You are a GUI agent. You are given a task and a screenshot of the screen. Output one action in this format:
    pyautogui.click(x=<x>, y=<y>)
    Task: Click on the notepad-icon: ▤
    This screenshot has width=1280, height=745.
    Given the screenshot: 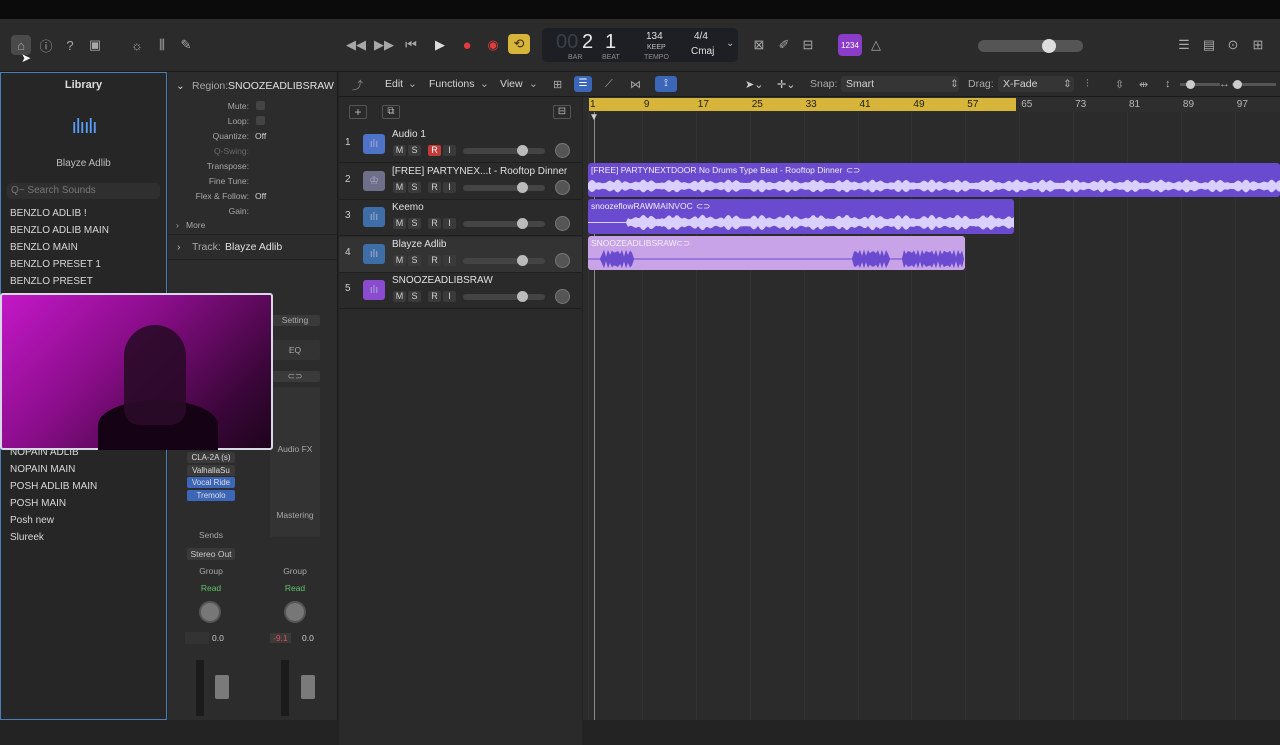 What is the action you would take?
    pyautogui.click(x=1209, y=45)
    